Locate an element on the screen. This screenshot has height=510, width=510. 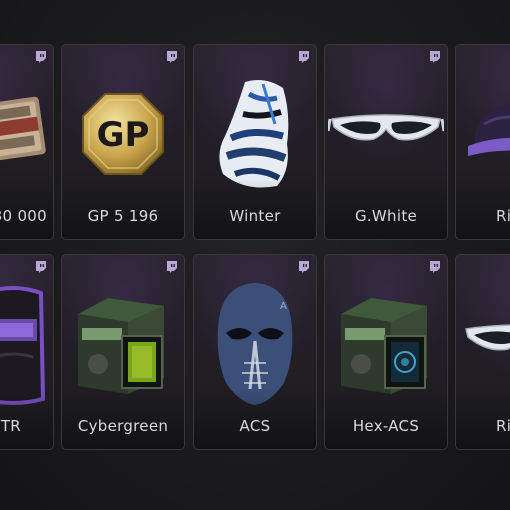
reward-card-sunglasses: Ri is located at coordinates (482, 352).